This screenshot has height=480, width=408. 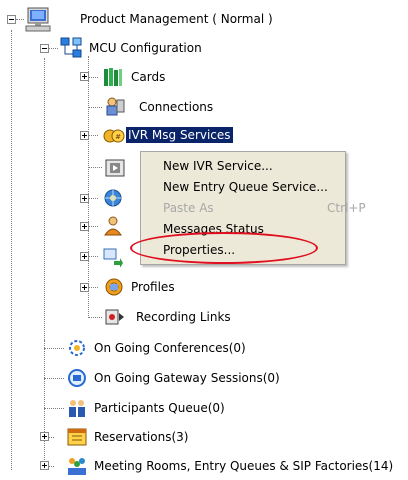 I want to click on people-icon, so click(x=77, y=408).